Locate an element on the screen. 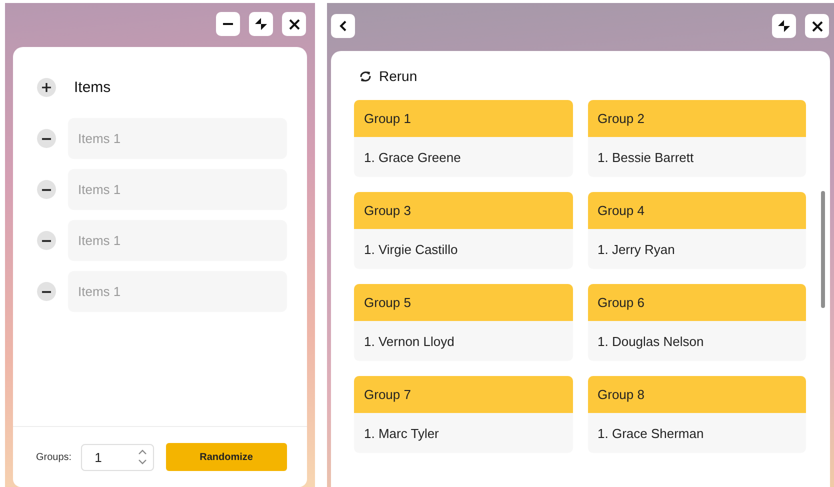 The height and width of the screenshot is (487, 834). group-member: 1. Bessie Barrett is located at coordinates (645, 157).